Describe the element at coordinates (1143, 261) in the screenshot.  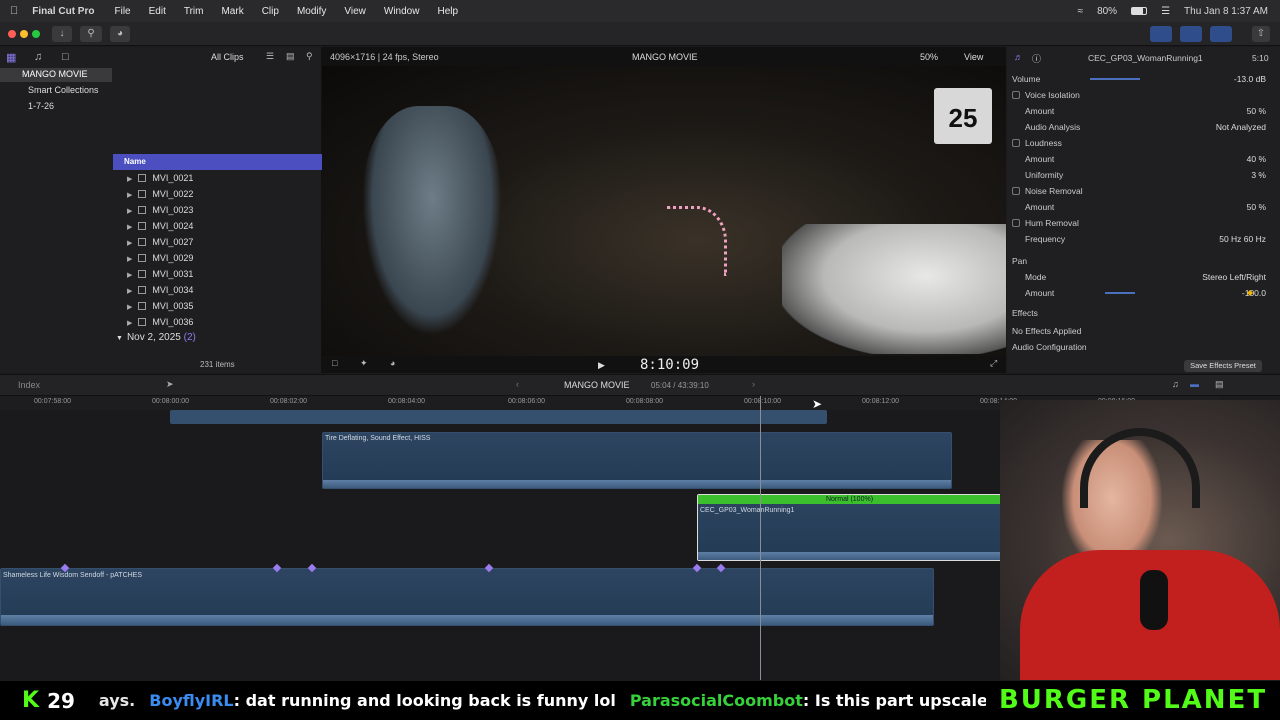
I see `inspector-row: Pan` at that location.